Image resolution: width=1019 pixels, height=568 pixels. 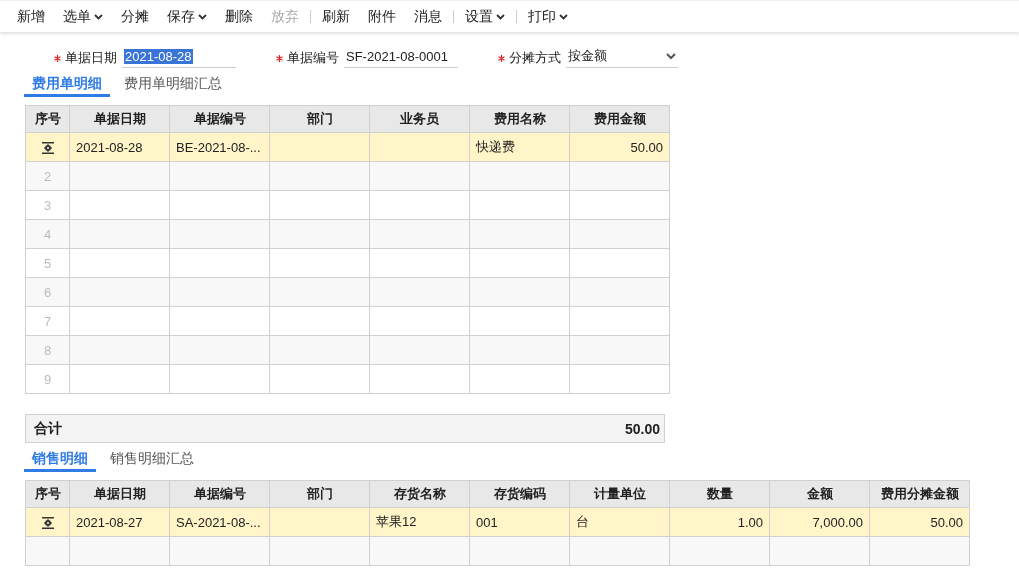 What do you see at coordinates (173, 85) in the screenshot?
I see `tab: 费用单明细汇总` at bounding box center [173, 85].